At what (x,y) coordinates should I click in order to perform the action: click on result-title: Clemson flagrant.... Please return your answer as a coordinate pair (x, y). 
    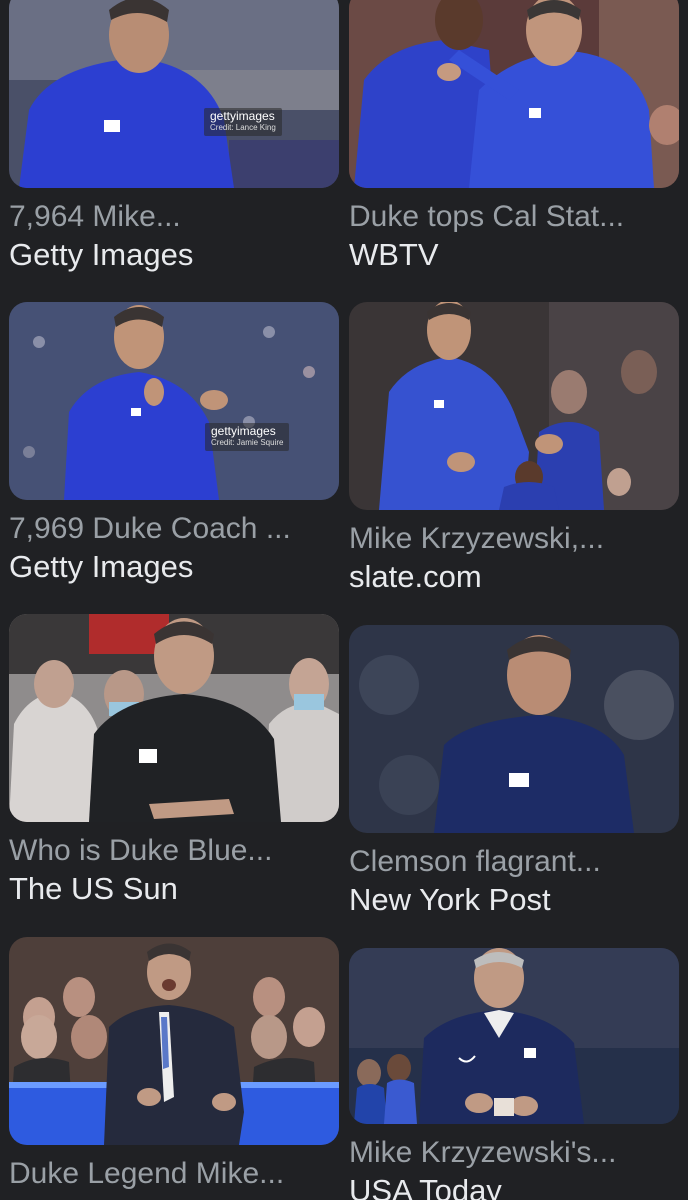
    Looking at the image, I should click on (475, 861).